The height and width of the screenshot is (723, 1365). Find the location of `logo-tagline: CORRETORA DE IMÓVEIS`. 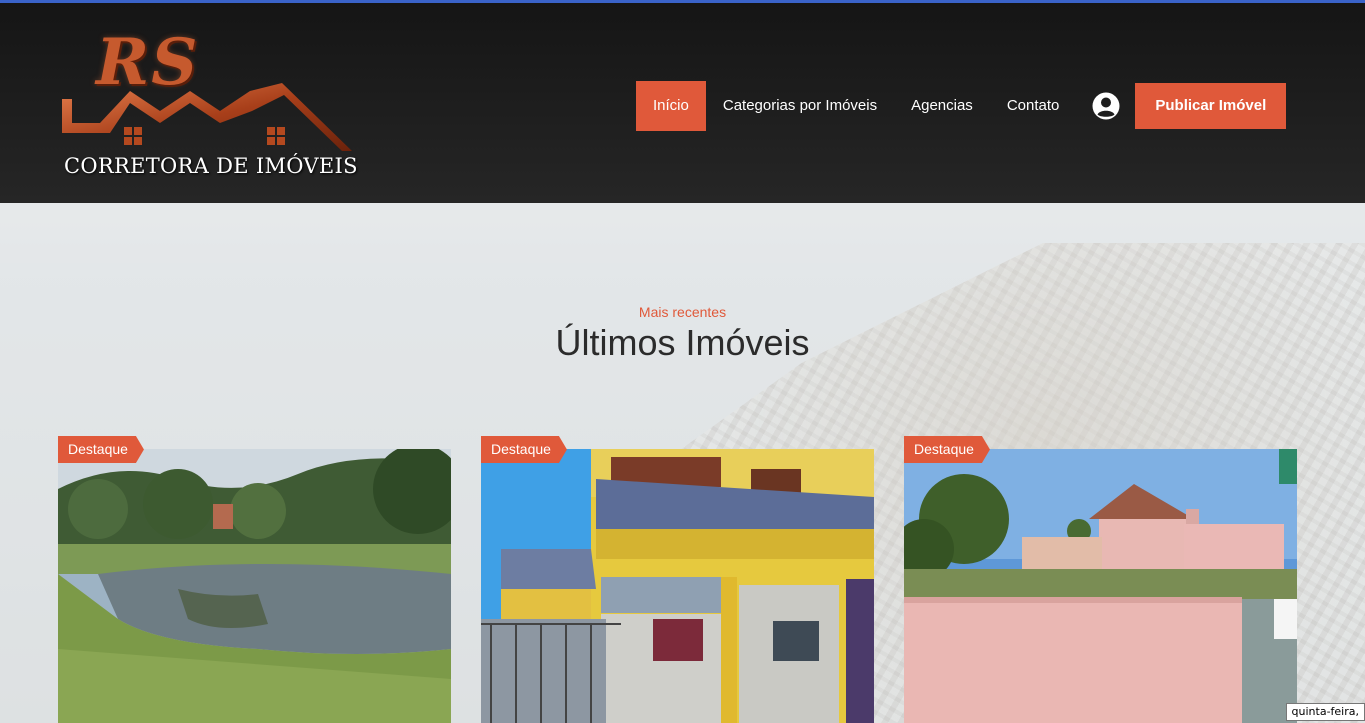

logo-tagline: CORRETORA DE IMÓVEIS is located at coordinates (211, 166).